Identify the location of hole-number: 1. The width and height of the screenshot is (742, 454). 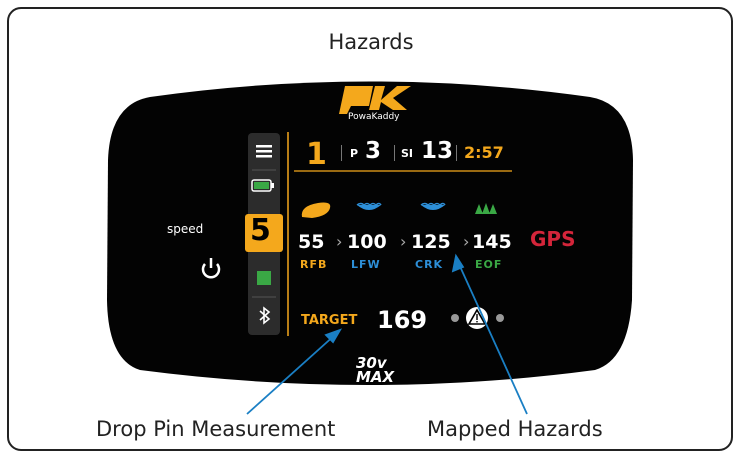
(316, 154).